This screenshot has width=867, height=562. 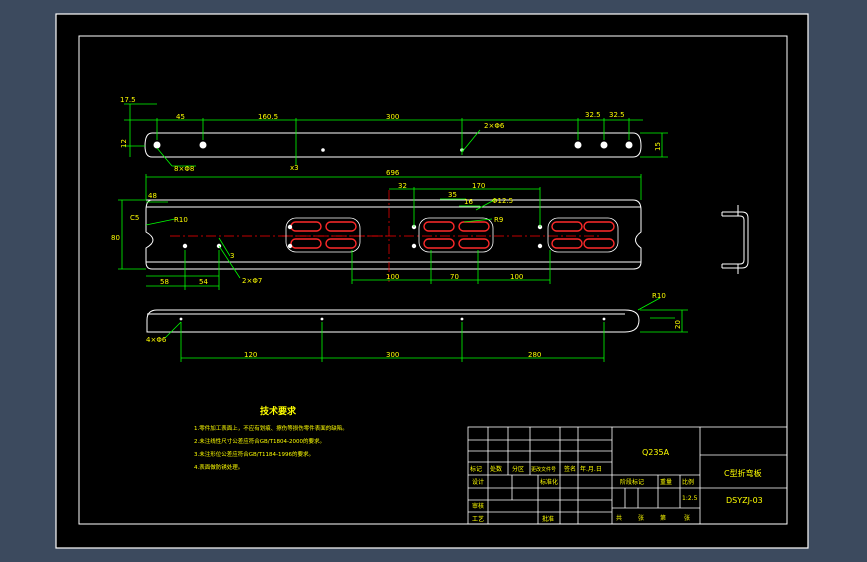 I want to click on tech-requirement-item: 3.未注形位公差应符合GB/T1184-1996的要求。, so click(x=254, y=454).